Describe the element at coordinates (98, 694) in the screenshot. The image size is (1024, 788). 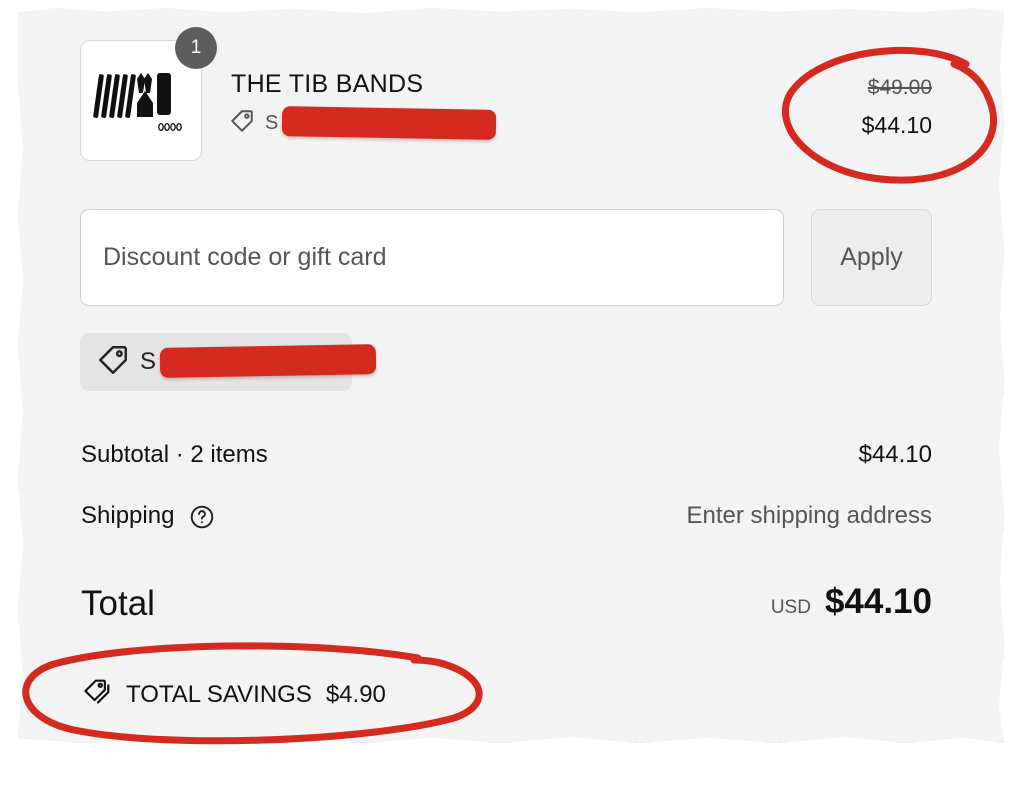
I see `double-tag-icon` at that location.